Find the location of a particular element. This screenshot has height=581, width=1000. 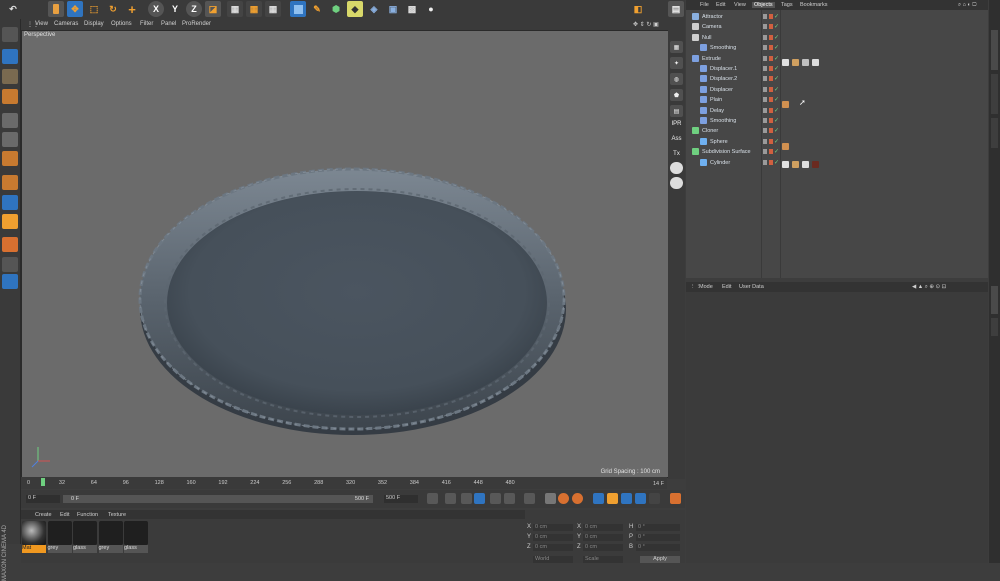

object-row: Plain ✓ is located at coordinates (837, 100).